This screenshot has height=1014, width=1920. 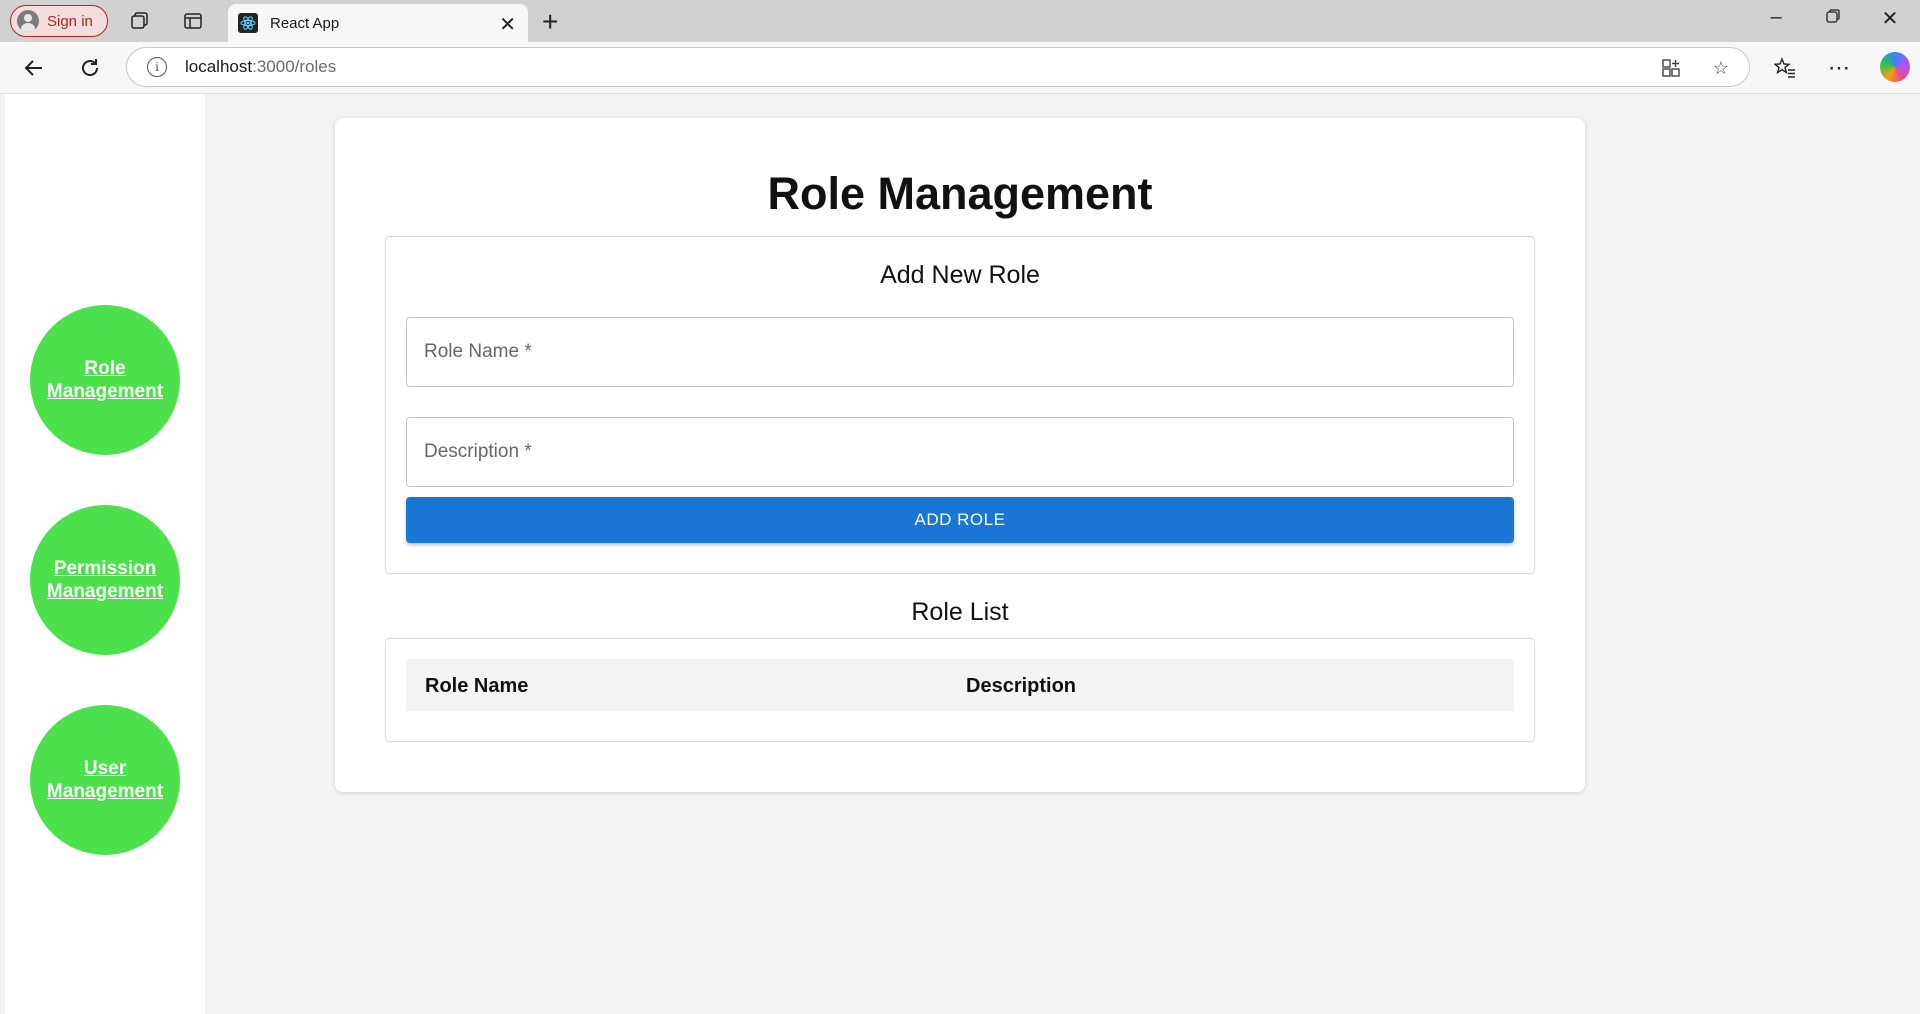 I want to click on role-name-input, so click(x=960, y=352).